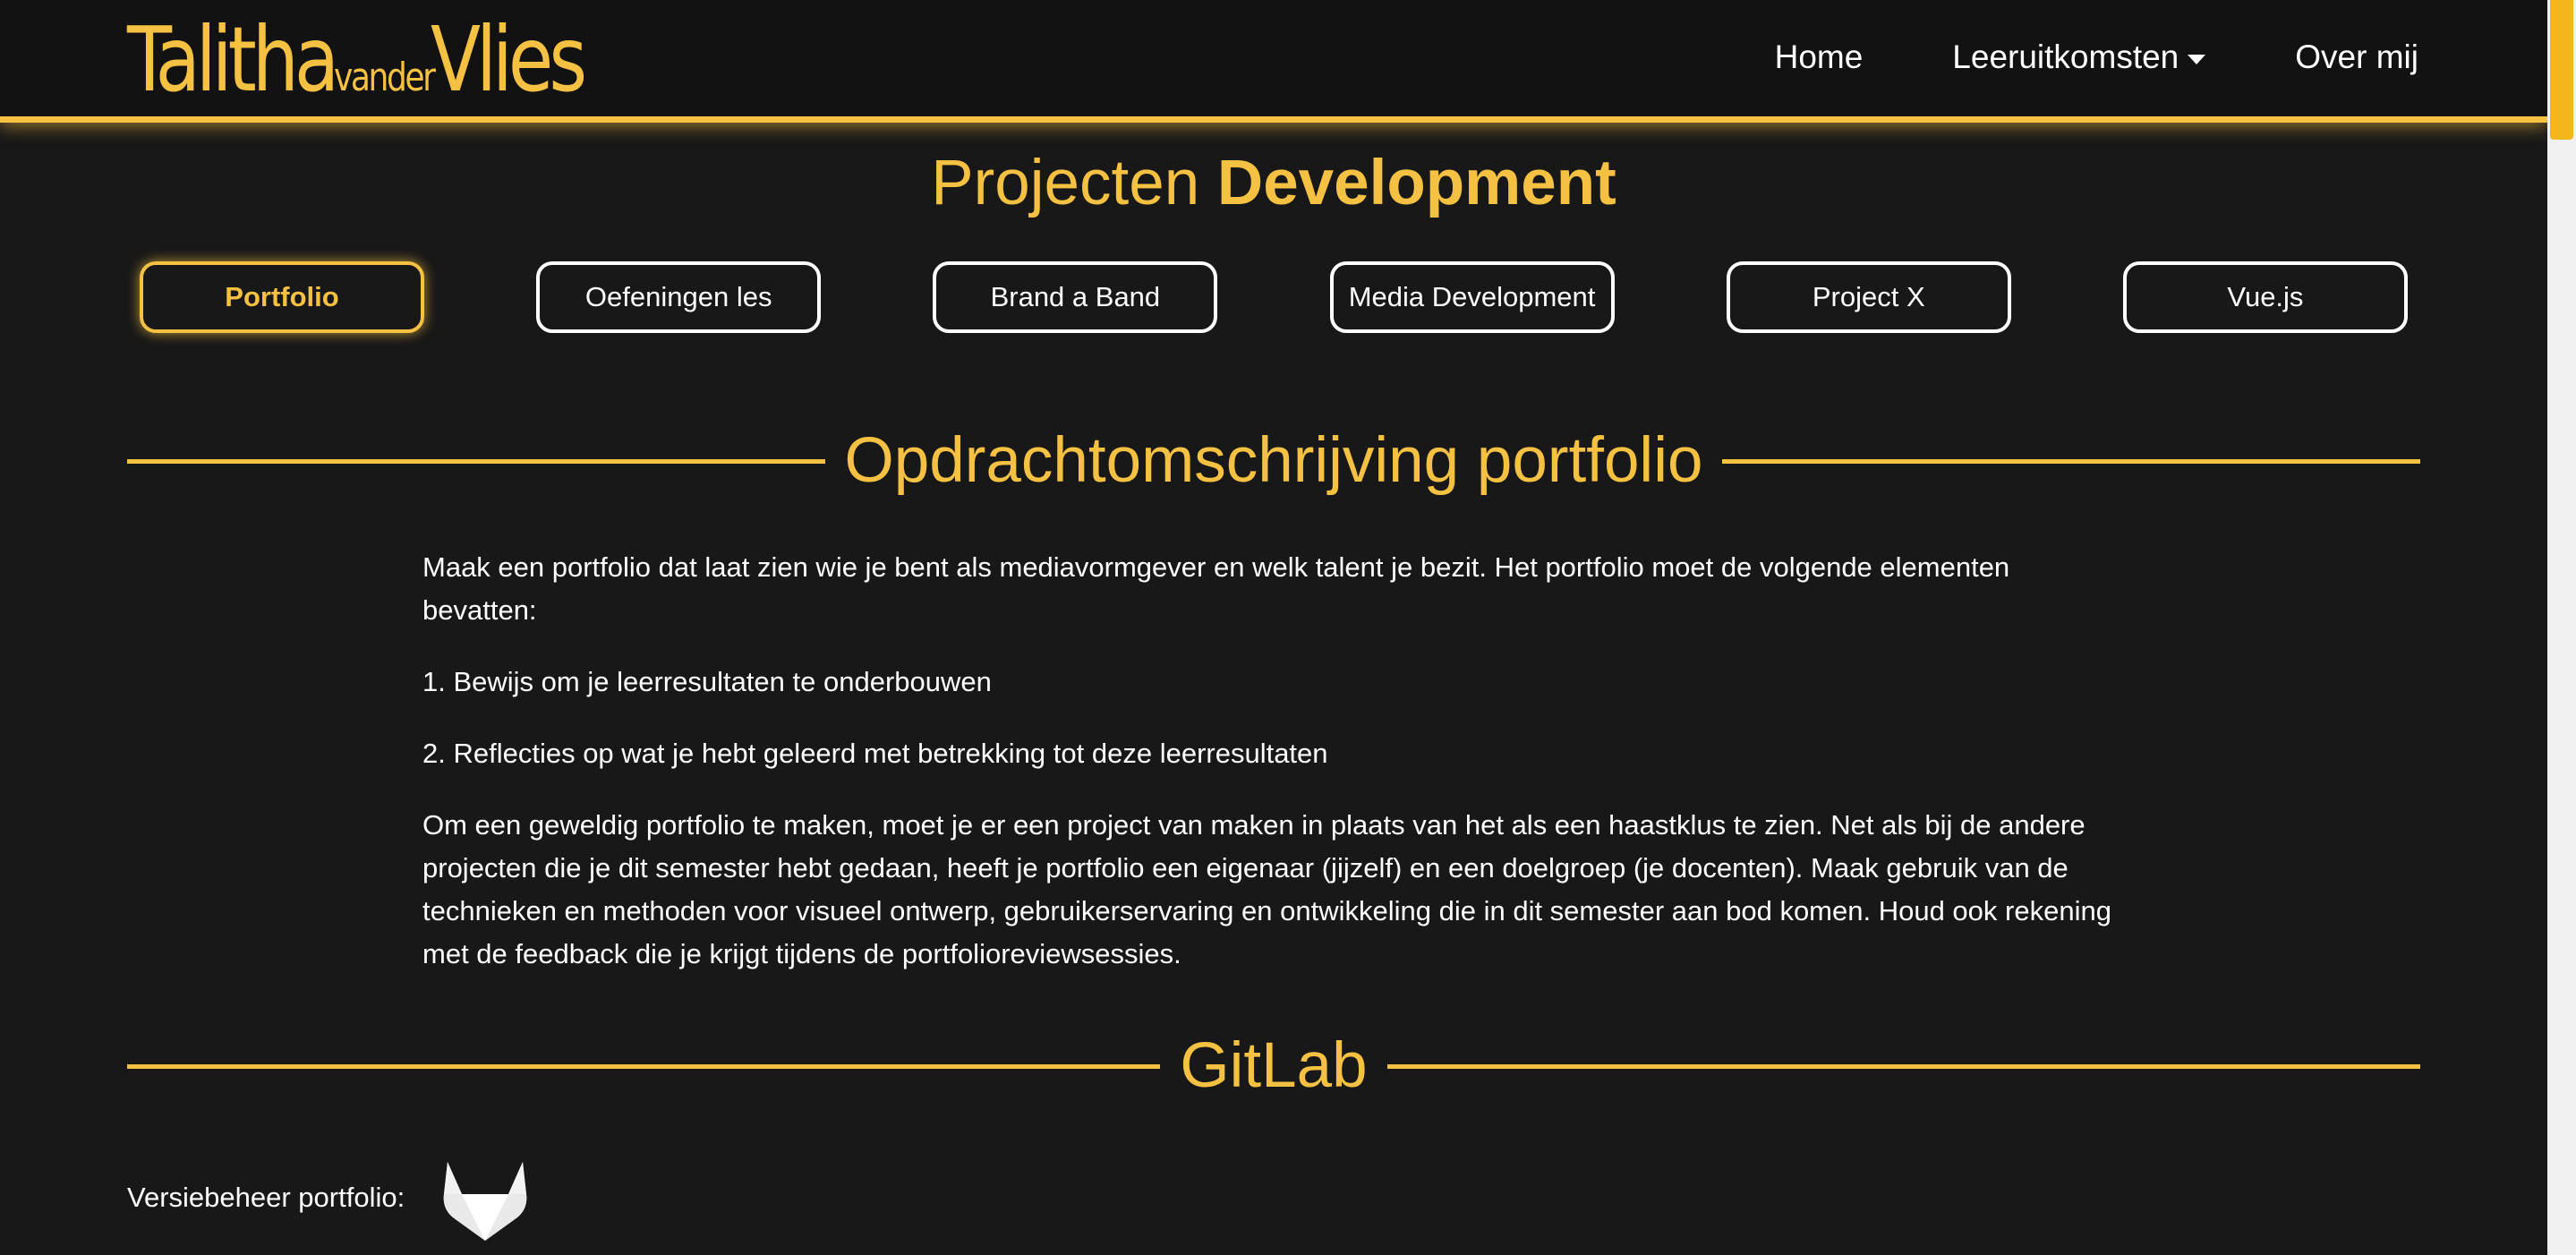  I want to click on section-heading-gitlab-text: GitLab, so click(1274, 1065).